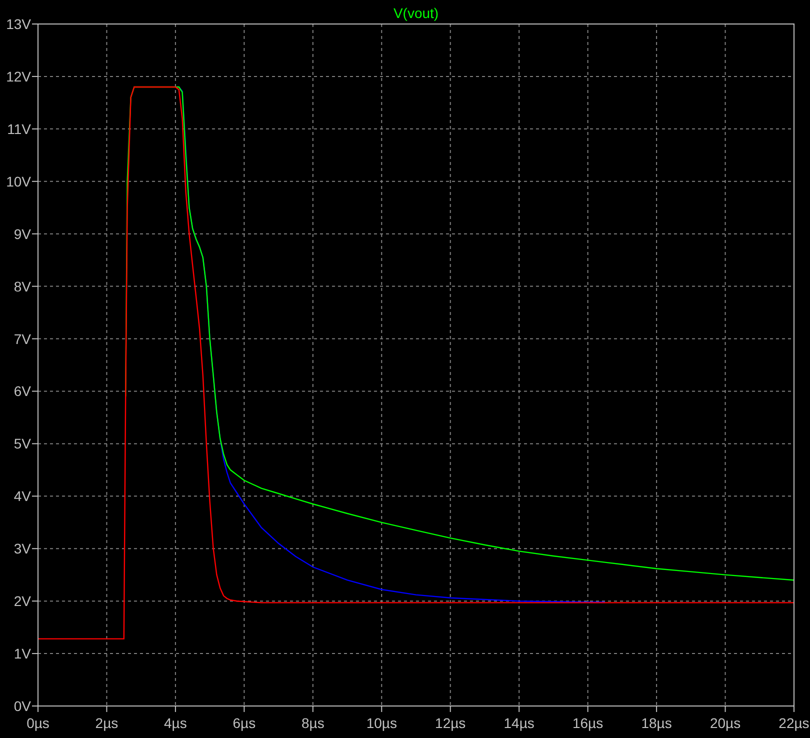 Image resolution: width=810 pixels, height=738 pixels. What do you see at coordinates (106, 723) in the screenshot?
I see `axis-tick-label: 2µs` at bounding box center [106, 723].